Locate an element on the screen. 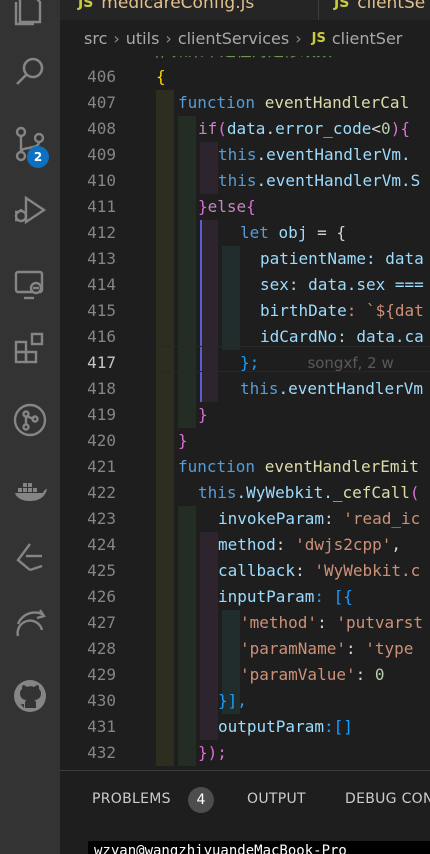  code-line: inputParam: [{ is located at coordinates (285, 596).